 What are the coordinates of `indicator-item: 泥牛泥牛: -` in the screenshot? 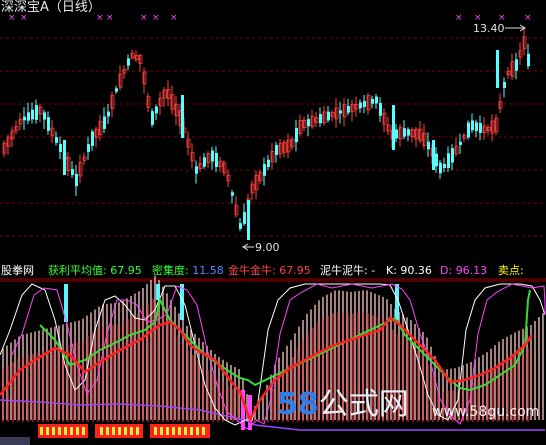 It's located at (347, 271).